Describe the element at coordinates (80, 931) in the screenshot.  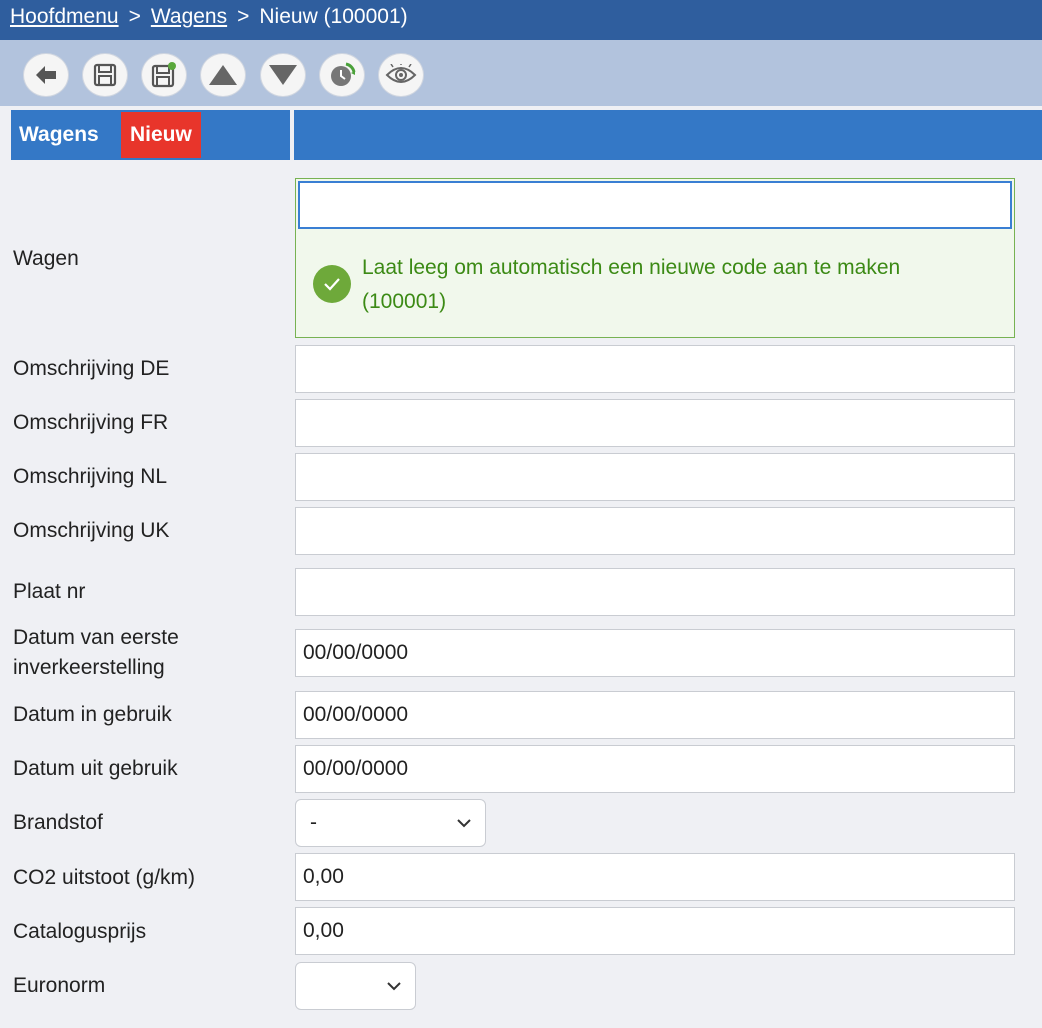
I see `catalogusprijs-label: Catalogusprijs` at that location.